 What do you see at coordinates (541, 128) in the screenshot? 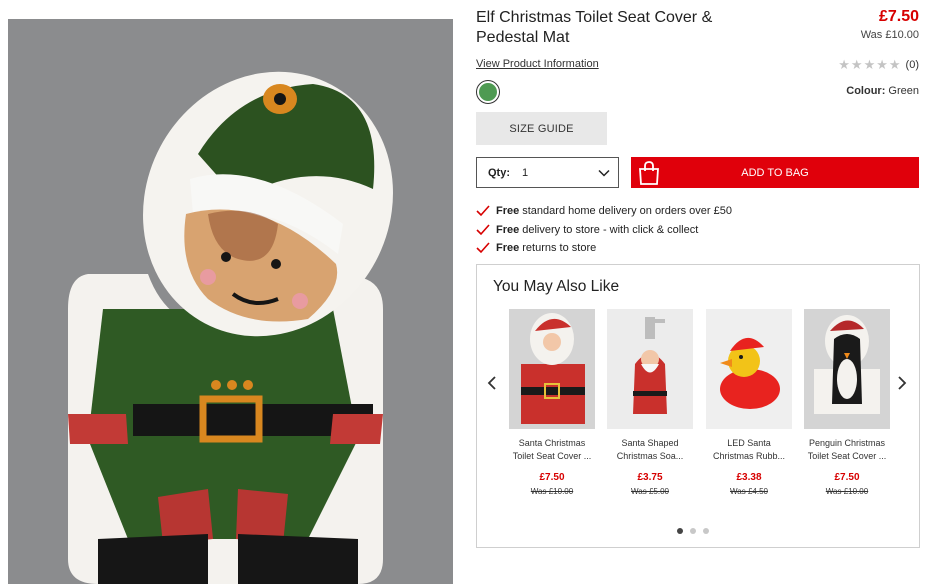
I see `size-guide-button: SIZE GUIDE` at bounding box center [541, 128].